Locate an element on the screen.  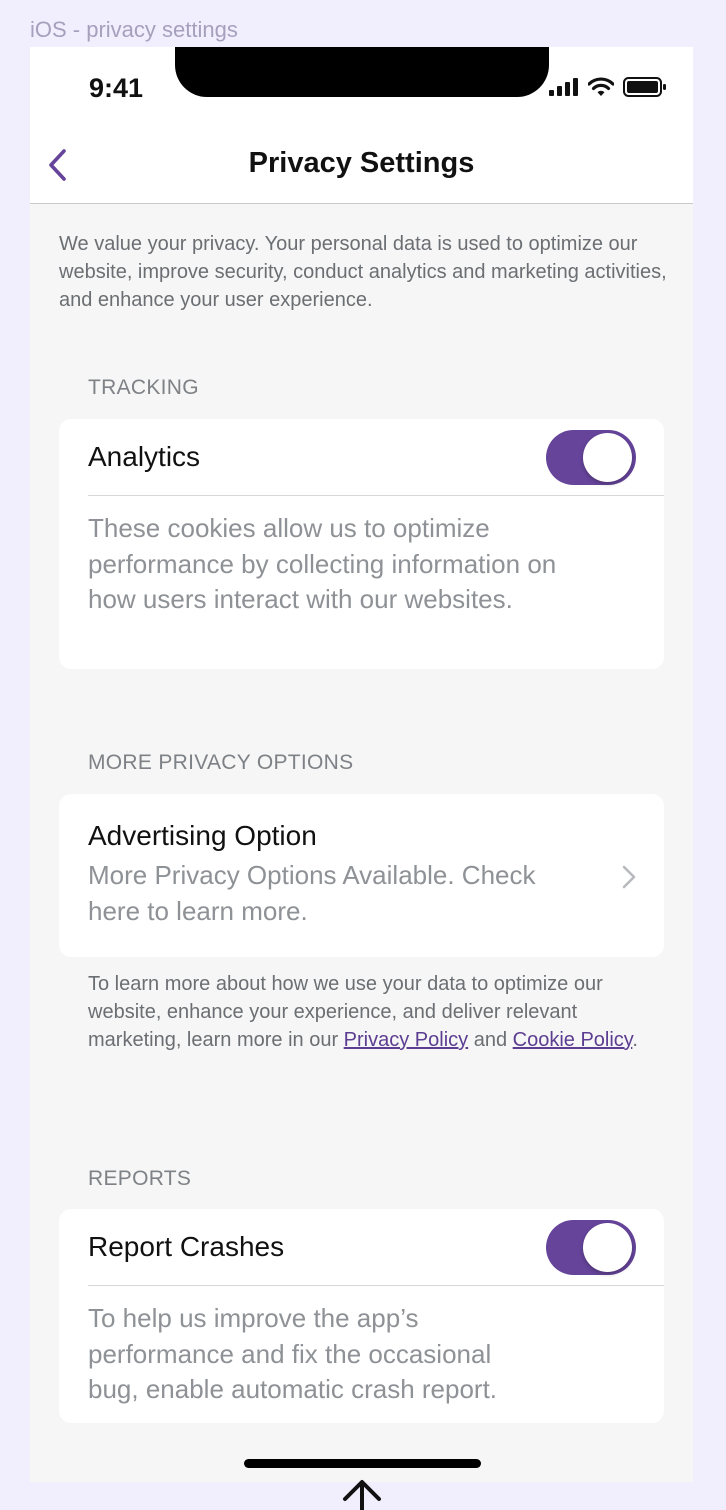
page-title: Privacy Settings is located at coordinates (361, 163).